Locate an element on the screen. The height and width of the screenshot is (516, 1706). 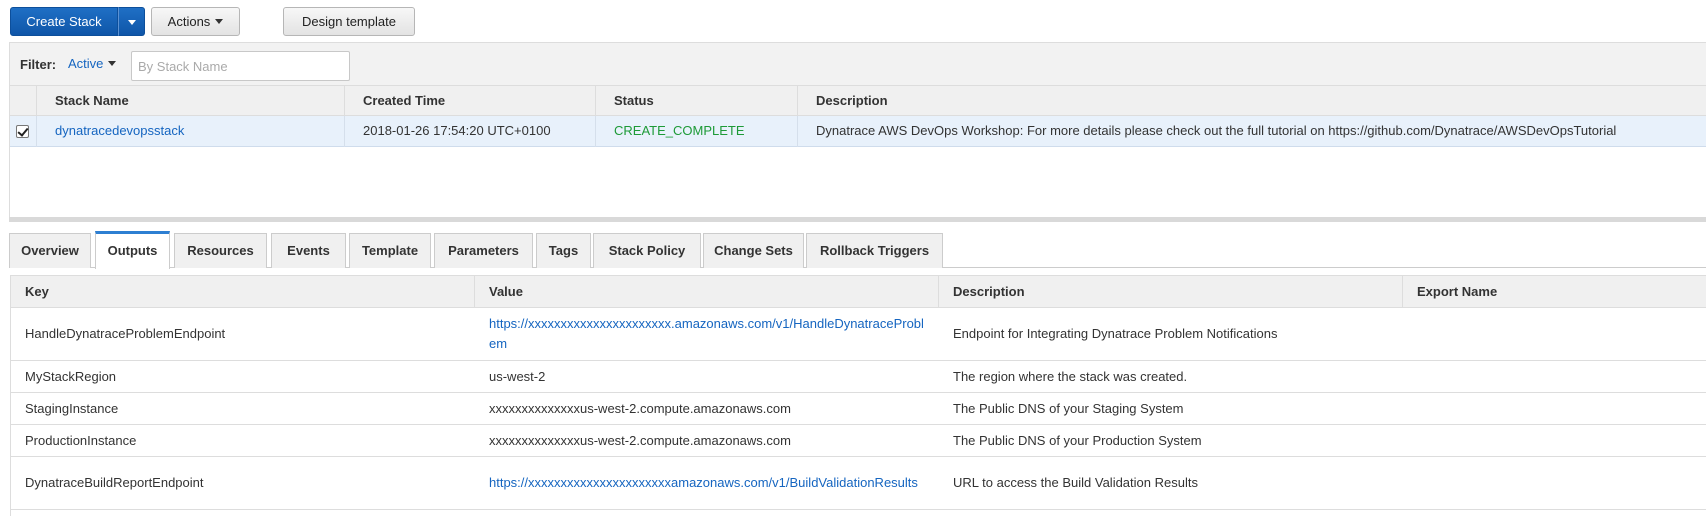
tab-rollback-triggers: Rollback Triggers is located at coordinates (874, 250).